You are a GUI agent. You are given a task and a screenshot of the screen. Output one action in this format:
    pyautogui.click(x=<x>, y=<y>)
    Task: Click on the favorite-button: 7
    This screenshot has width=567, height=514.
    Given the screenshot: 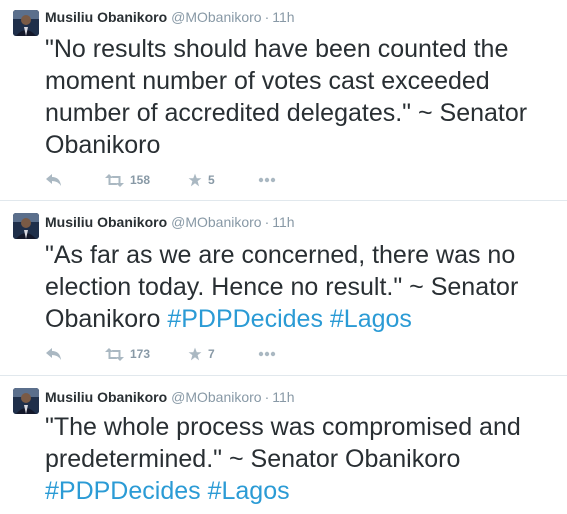 What is the action you would take?
    pyautogui.click(x=201, y=354)
    